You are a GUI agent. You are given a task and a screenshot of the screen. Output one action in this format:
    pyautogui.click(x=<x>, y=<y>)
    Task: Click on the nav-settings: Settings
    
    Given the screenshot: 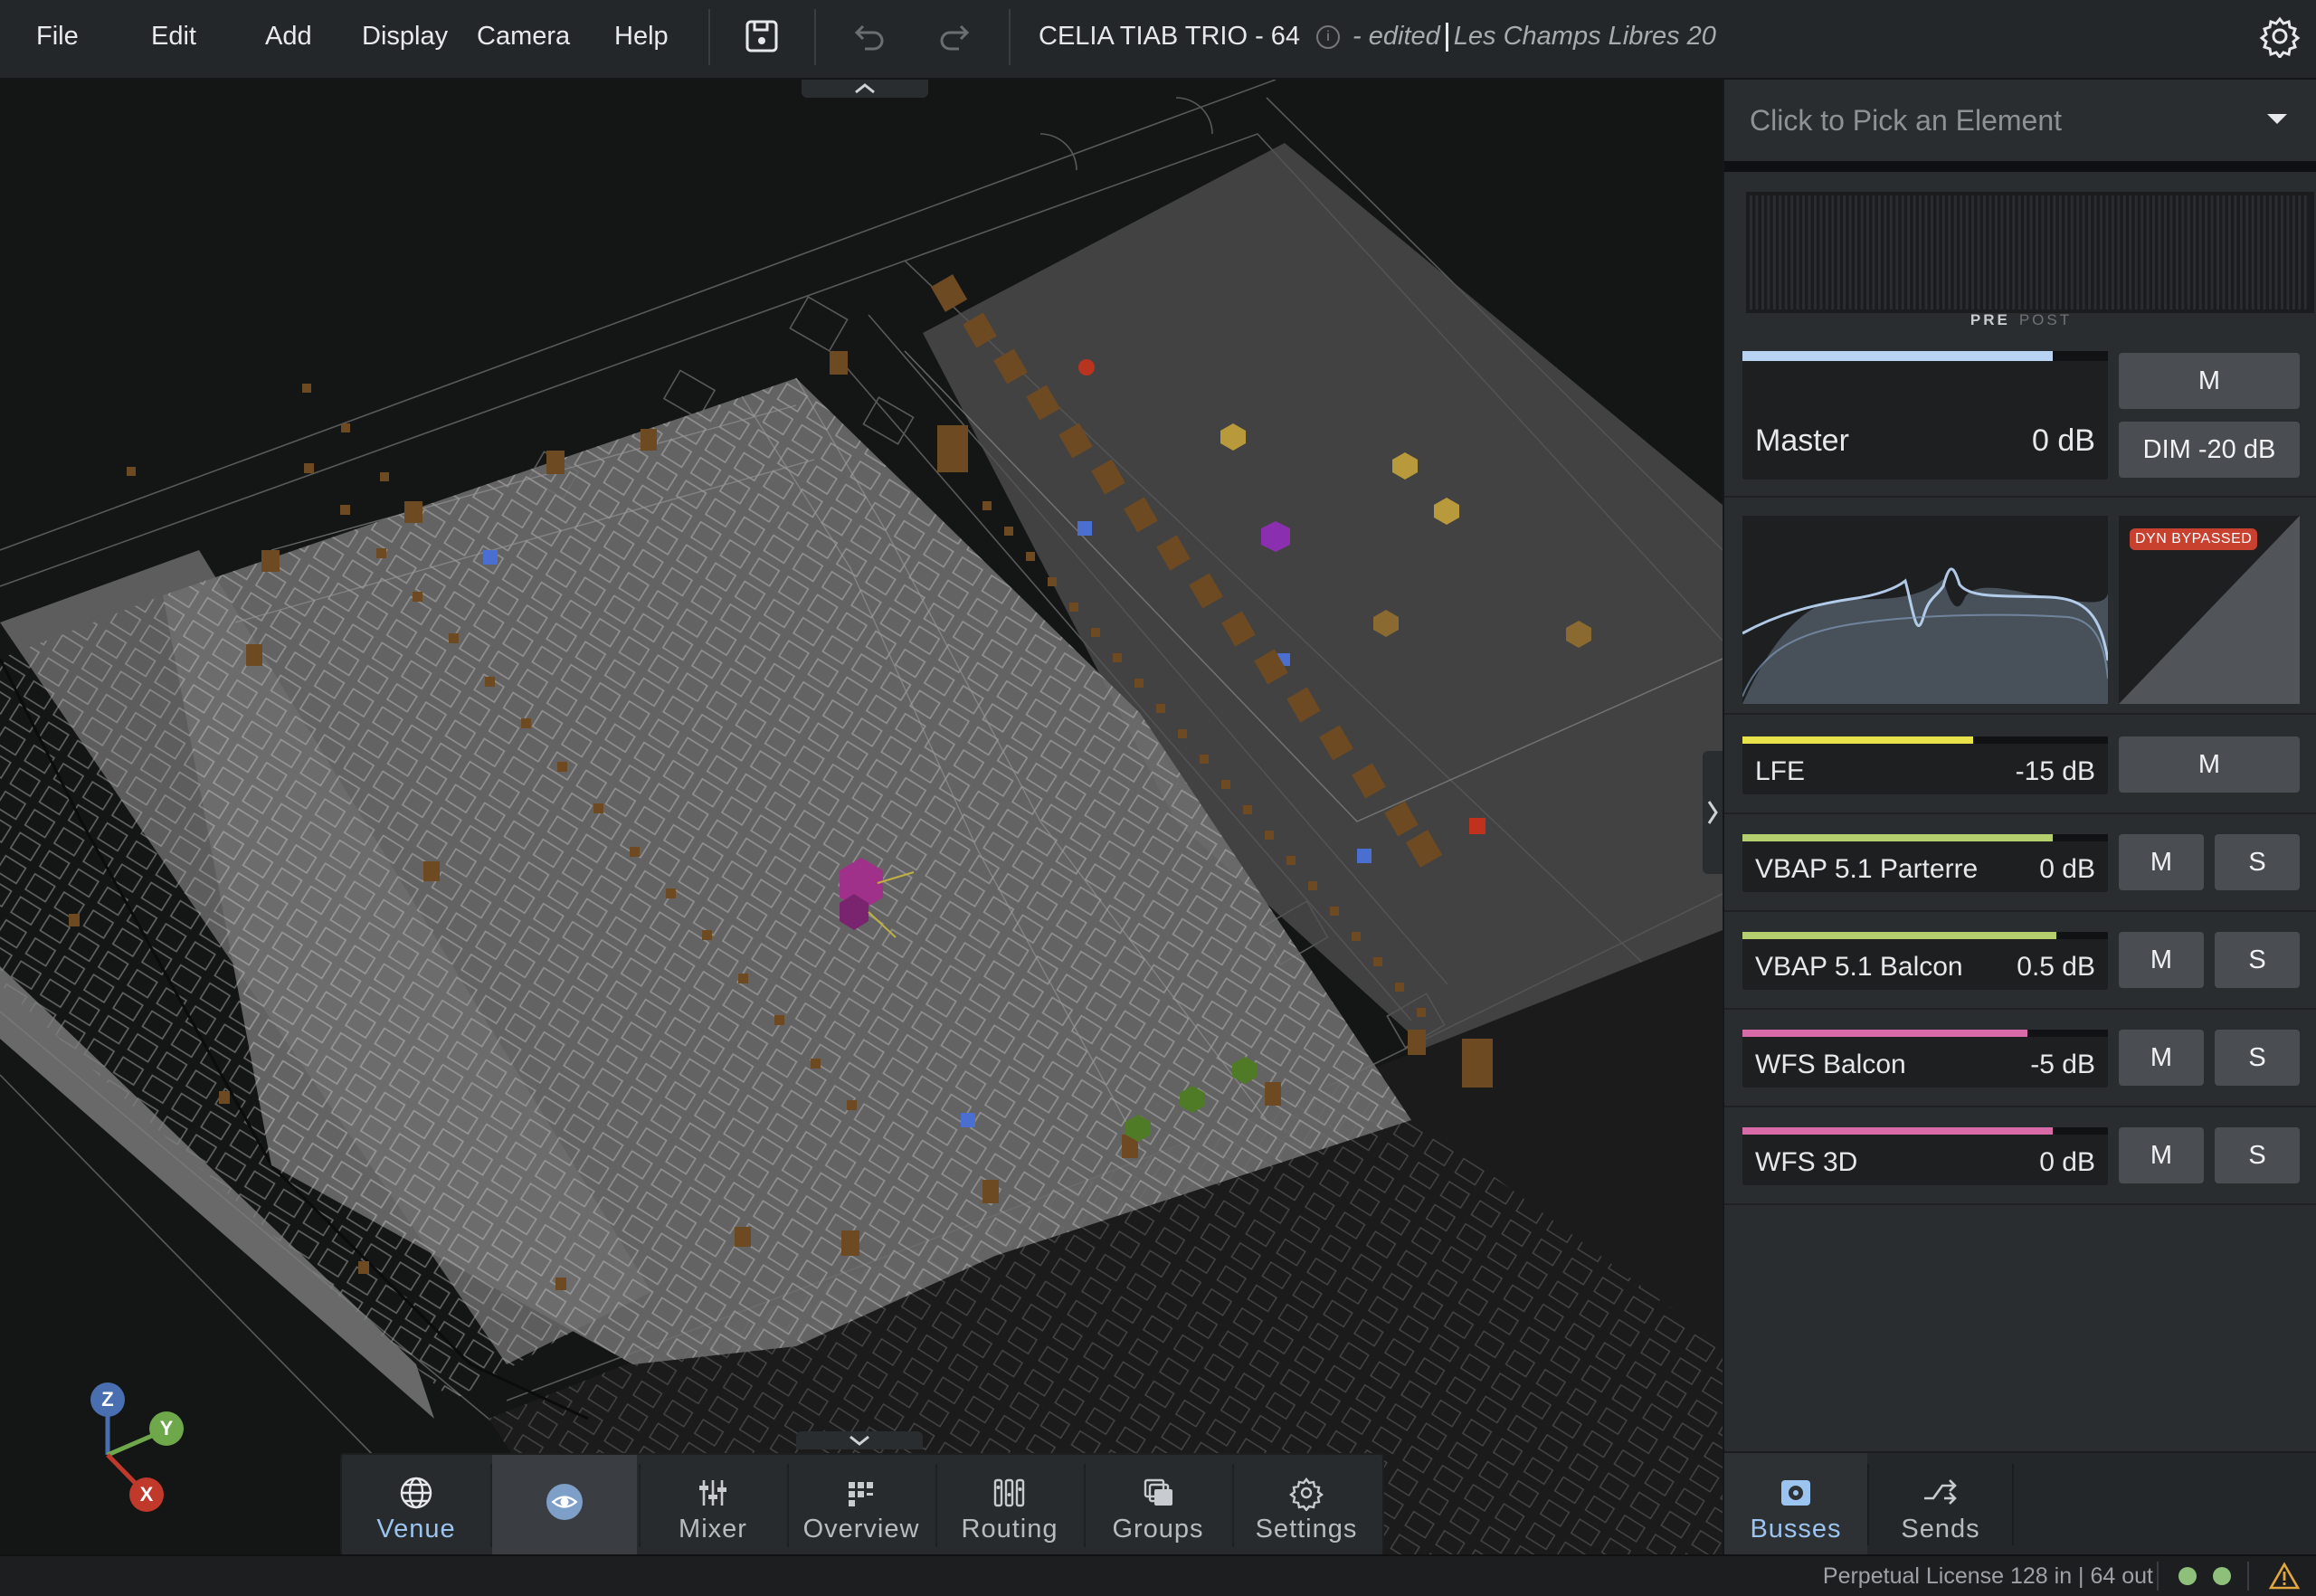 What is the action you would take?
    pyautogui.click(x=1306, y=1506)
    